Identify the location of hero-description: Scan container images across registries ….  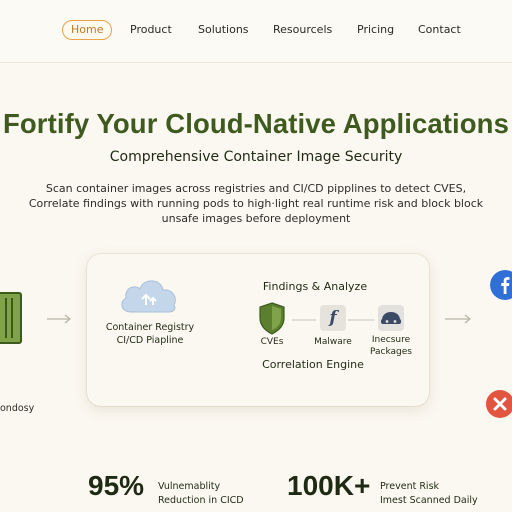
(256, 203).